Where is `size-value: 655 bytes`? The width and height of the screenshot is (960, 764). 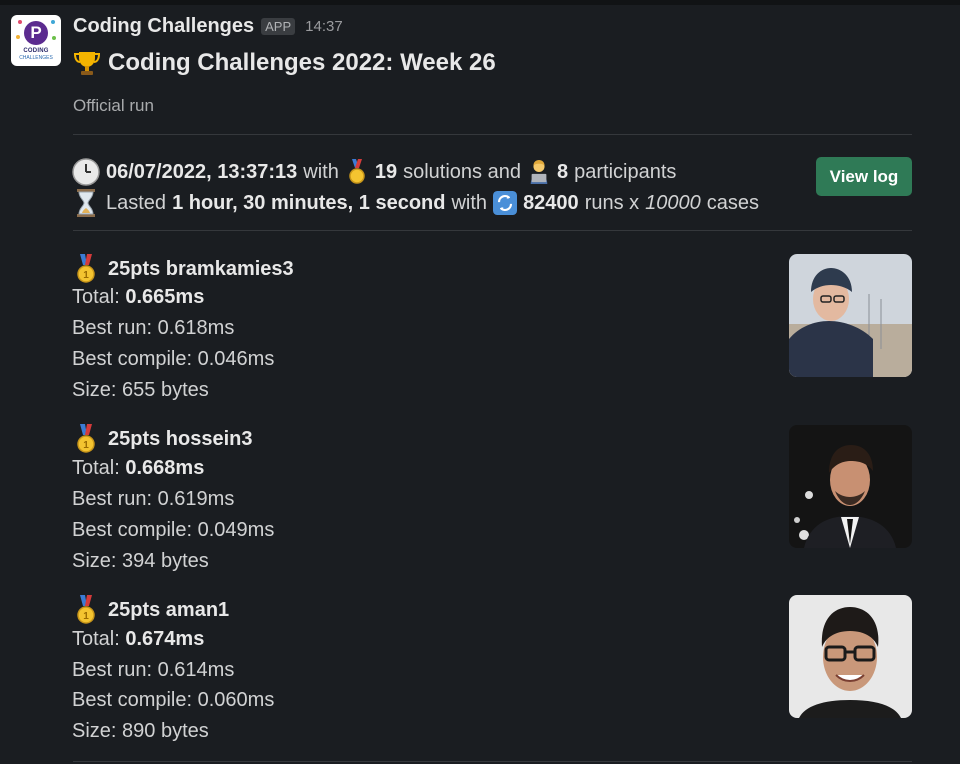 size-value: 655 bytes is located at coordinates (165, 390).